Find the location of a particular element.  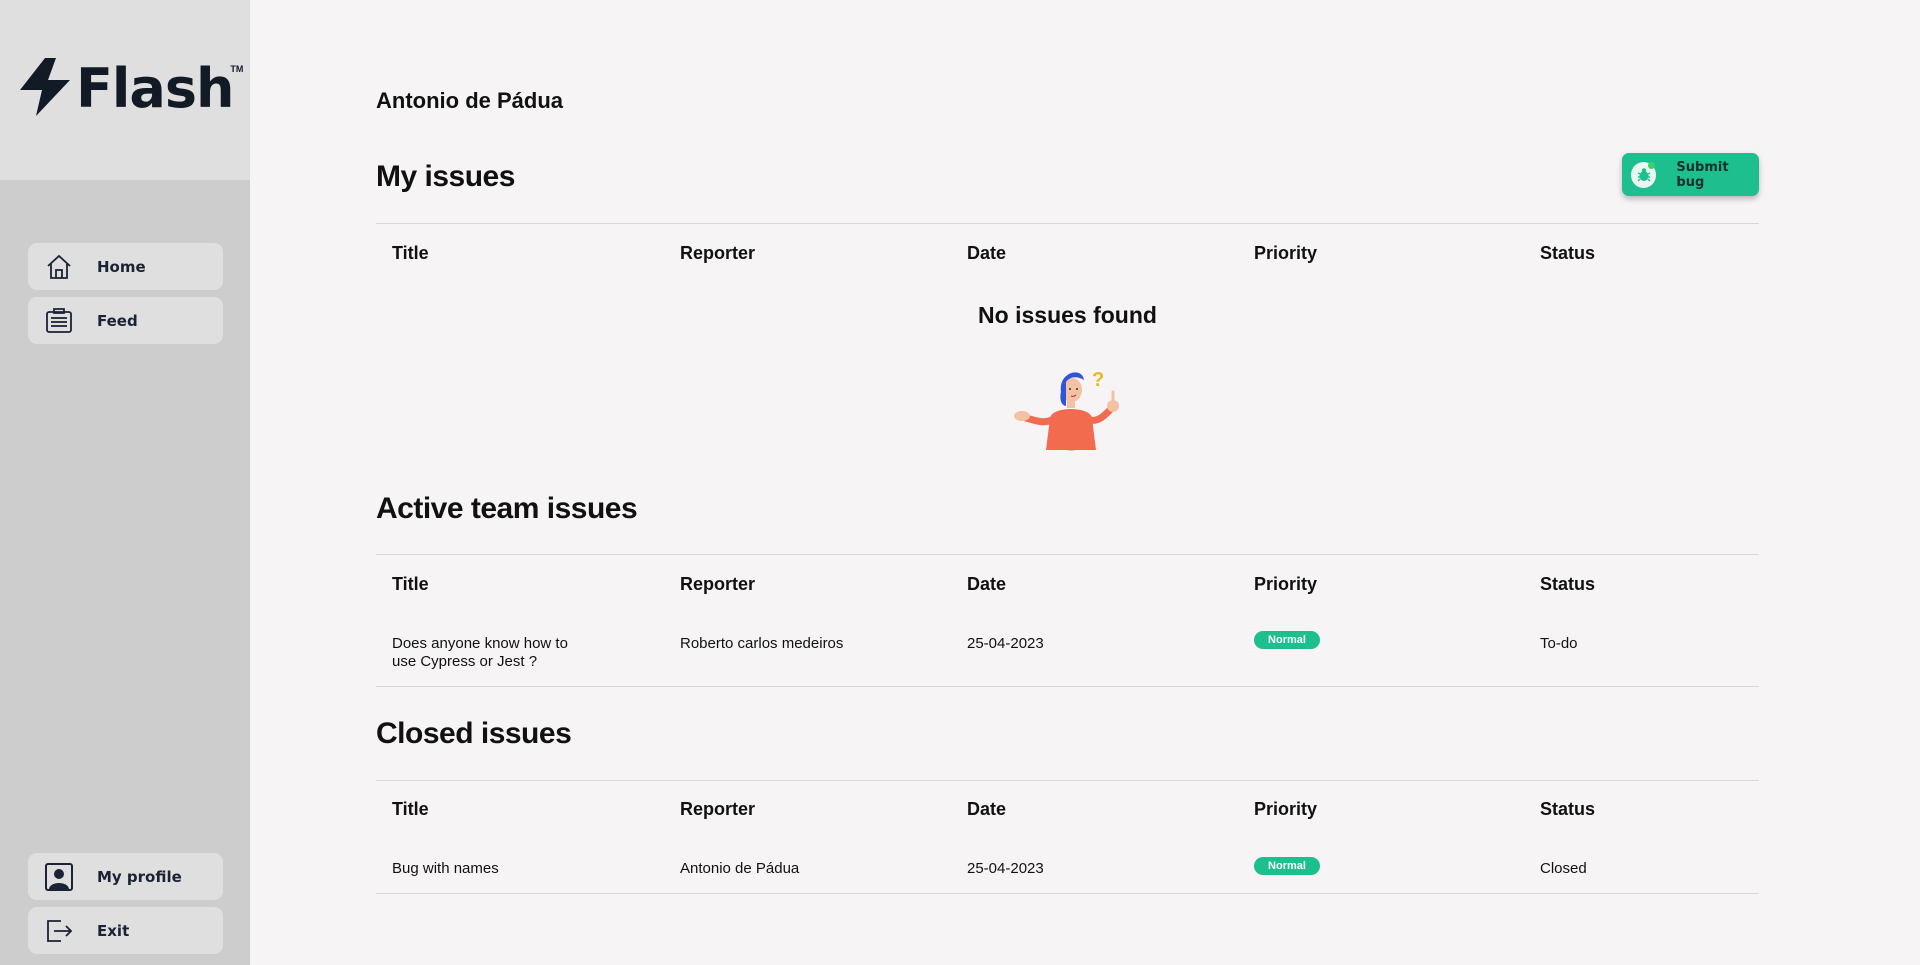

submit-bug-button: Submit bug is located at coordinates (1690, 174).